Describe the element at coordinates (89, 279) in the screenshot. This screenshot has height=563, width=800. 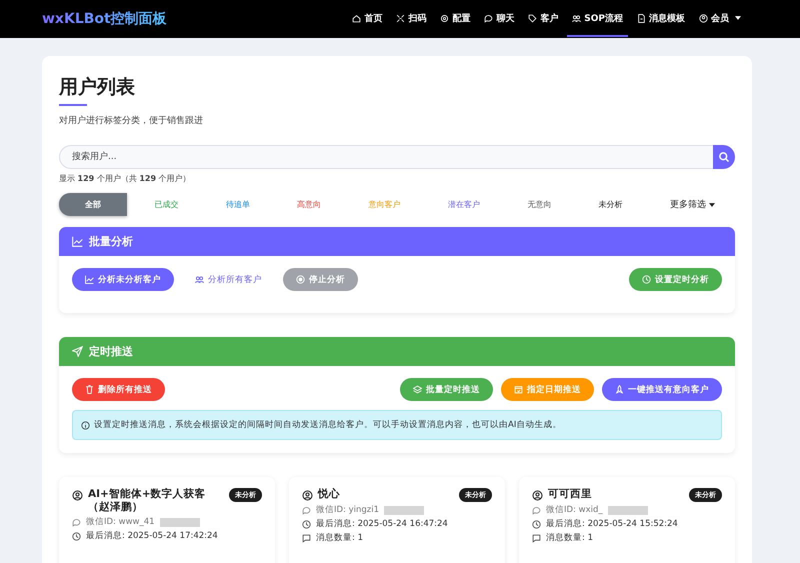
I see `chart-icon` at that location.